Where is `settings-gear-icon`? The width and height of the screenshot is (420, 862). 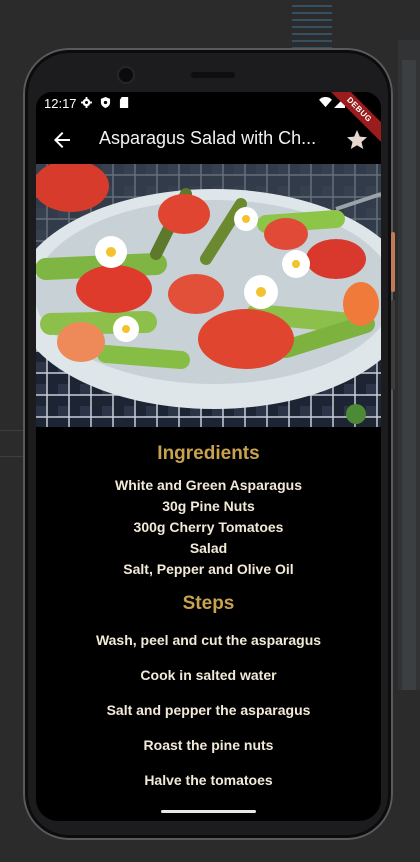 settings-gear-icon is located at coordinates (86, 102).